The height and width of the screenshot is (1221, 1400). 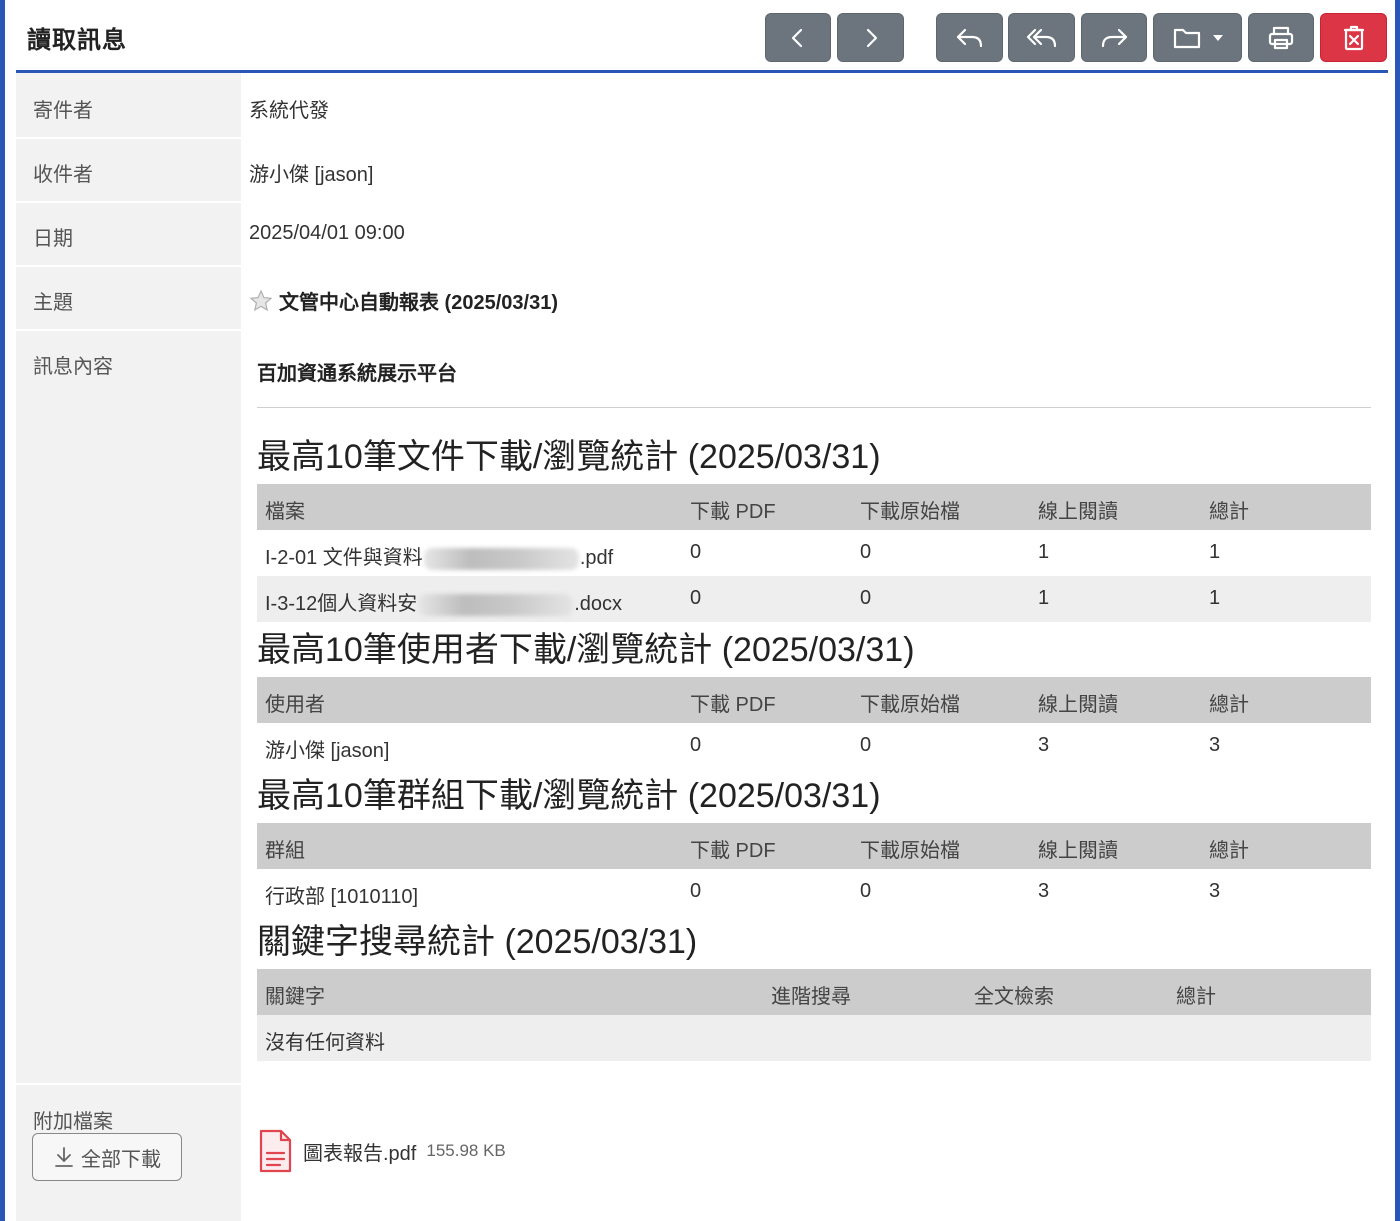 I want to click on col-header-user: 使用者, so click(x=295, y=705).